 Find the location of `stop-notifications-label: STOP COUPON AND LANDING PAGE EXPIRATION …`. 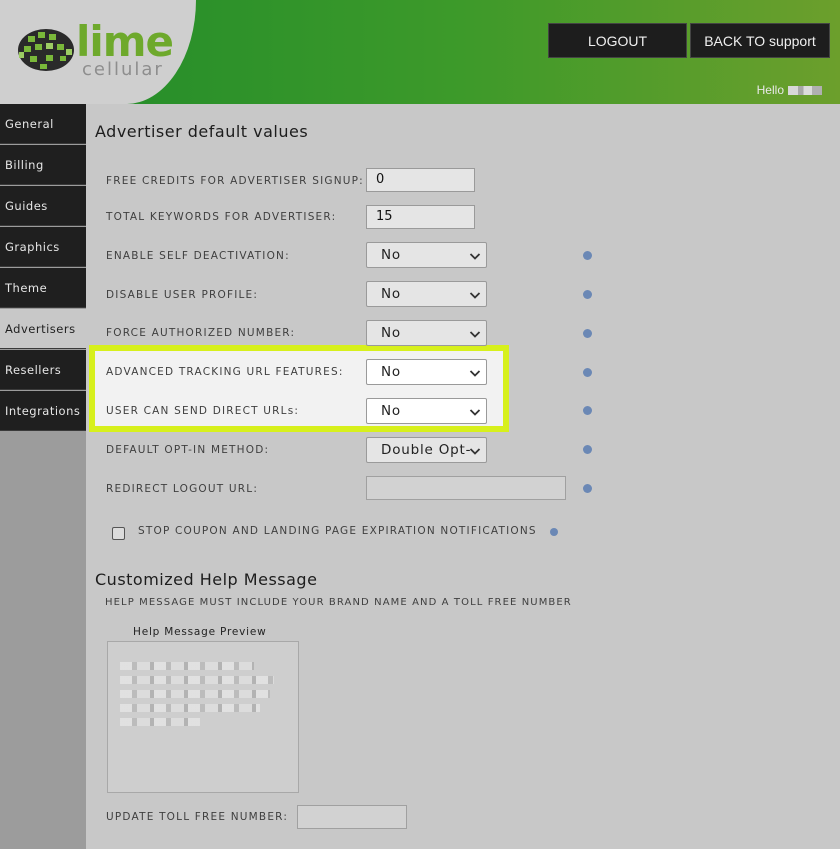

stop-notifications-label: STOP COUPON AND LANDING PAGE EXPIRATION … is located at coordinates (337, 531).